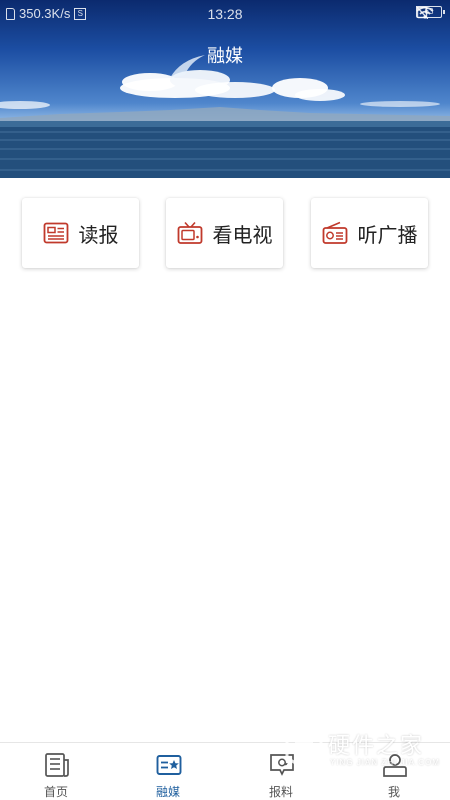  I want to click on cube-logo-icon, so click(304, 747).